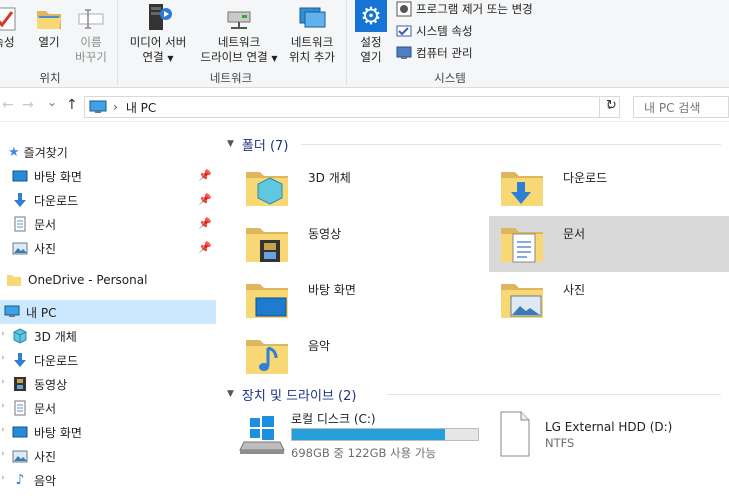 This screenshot has height=496, width=729. I want to click on videos-folder-icon, so click(267, 245).